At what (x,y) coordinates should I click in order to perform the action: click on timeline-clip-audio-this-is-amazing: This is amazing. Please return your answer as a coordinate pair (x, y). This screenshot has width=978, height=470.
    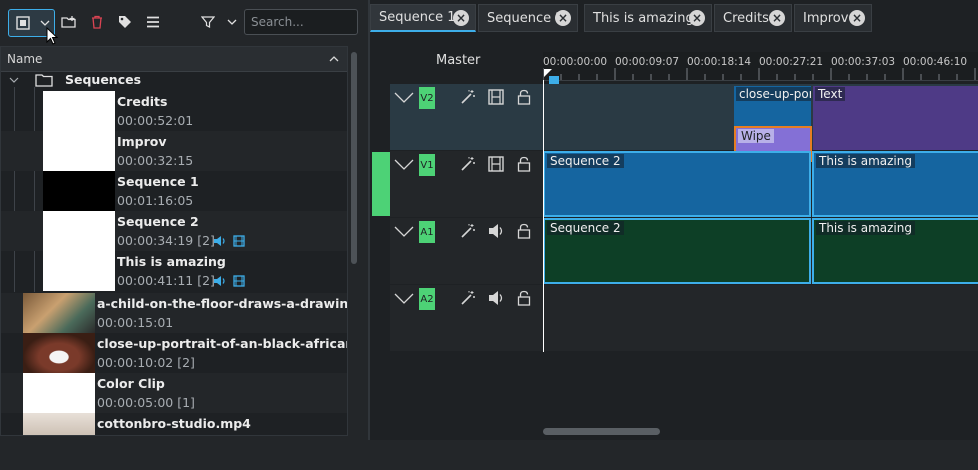
    Looking at the image, I should click on (895, 251).